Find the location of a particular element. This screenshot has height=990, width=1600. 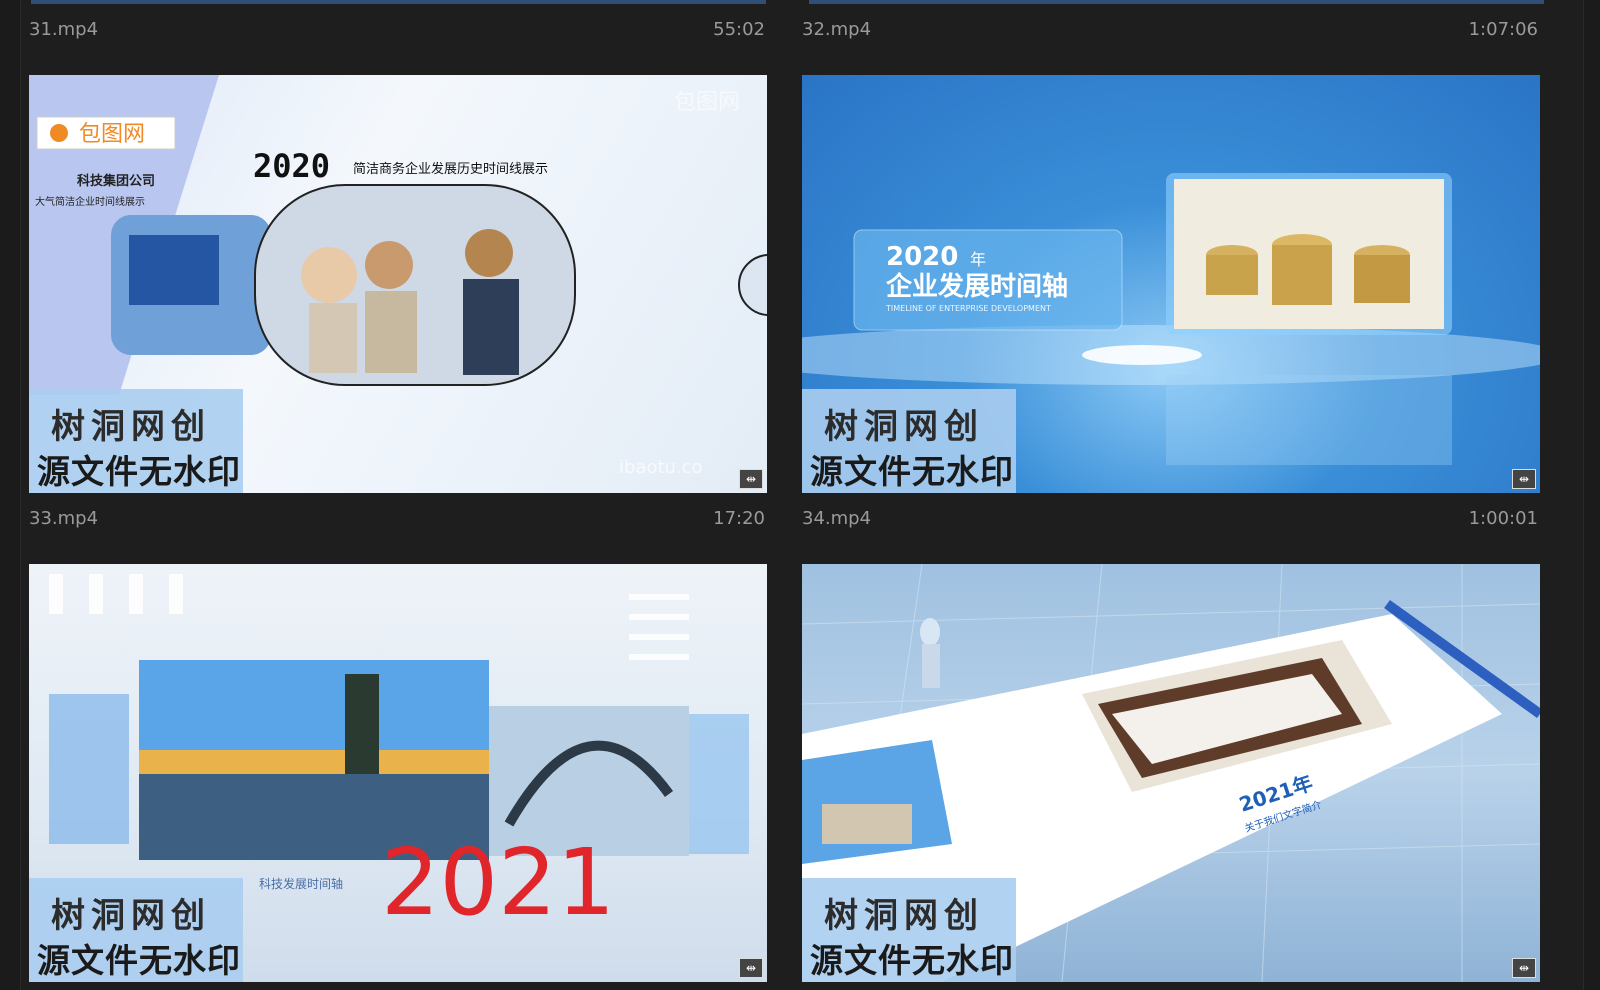

company-text: 科技集团公司 is located at coordinates (116, 181).